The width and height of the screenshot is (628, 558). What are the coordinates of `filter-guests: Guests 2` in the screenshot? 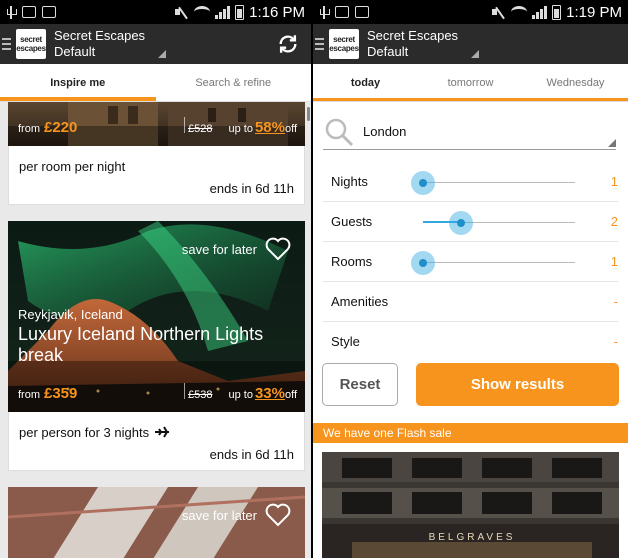 It's located at (470, 222).